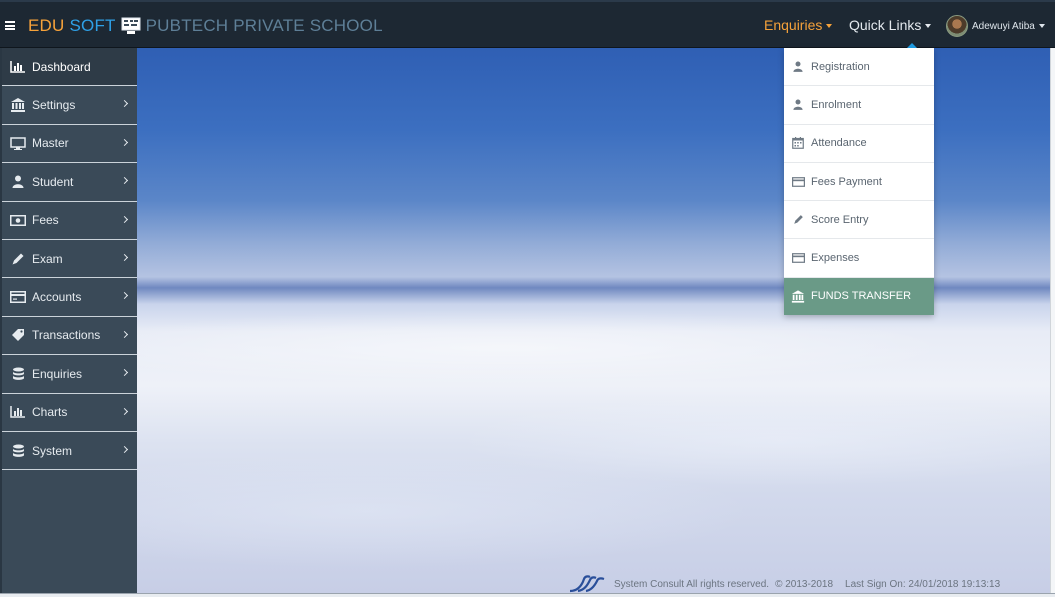  Describe the element at coordinates (793, 25) in the screenshot. I see `nav-enquiries-label: Enquiries` at that location.